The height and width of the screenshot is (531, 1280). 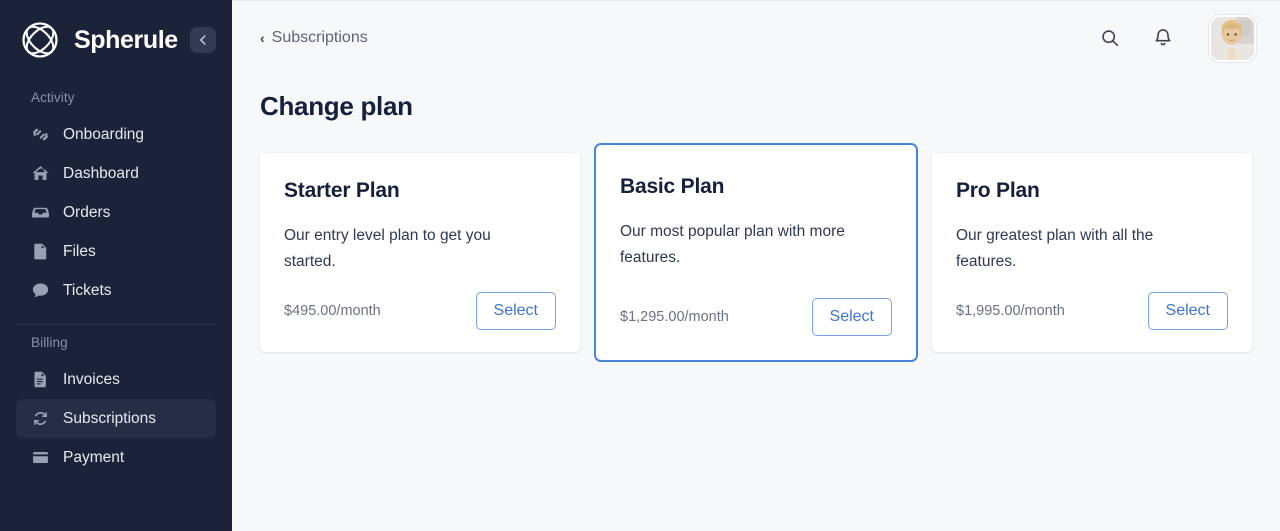 I want to click on brand-header: Spherule, so click(x=116, y=40).